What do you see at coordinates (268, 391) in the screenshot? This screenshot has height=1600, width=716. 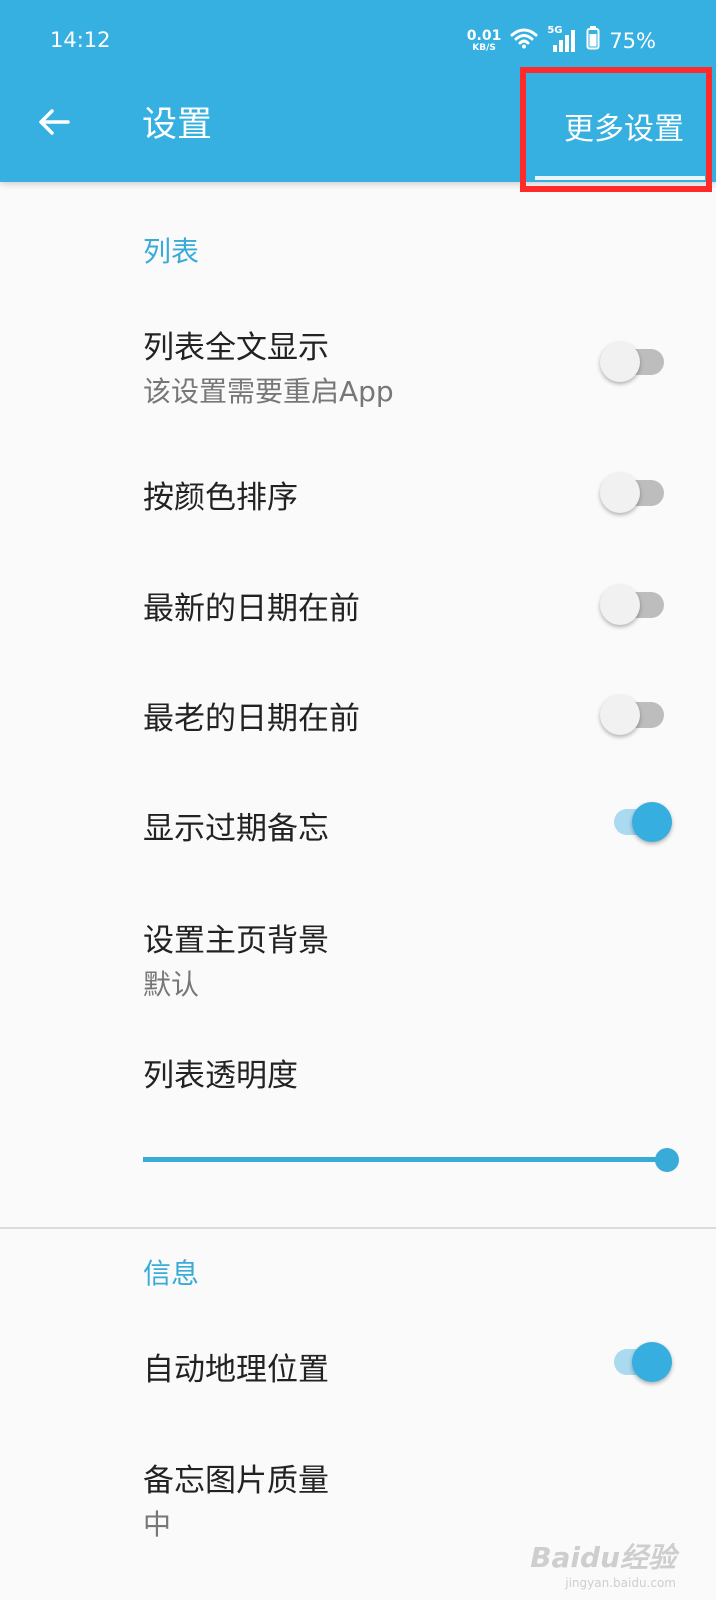 I see `setting-subtitle: 该设置需要重启App` at bounding box center [268, 391].